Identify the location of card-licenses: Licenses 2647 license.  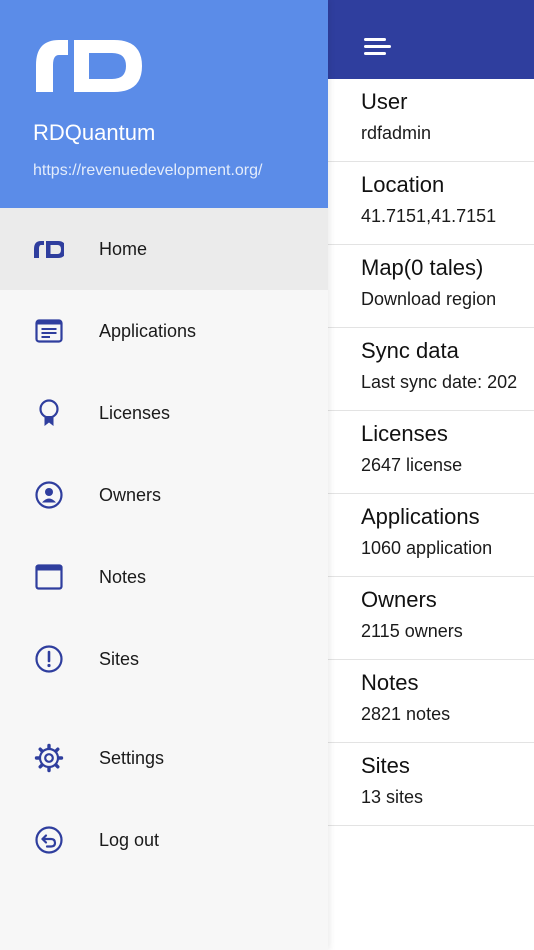
(431, 452).